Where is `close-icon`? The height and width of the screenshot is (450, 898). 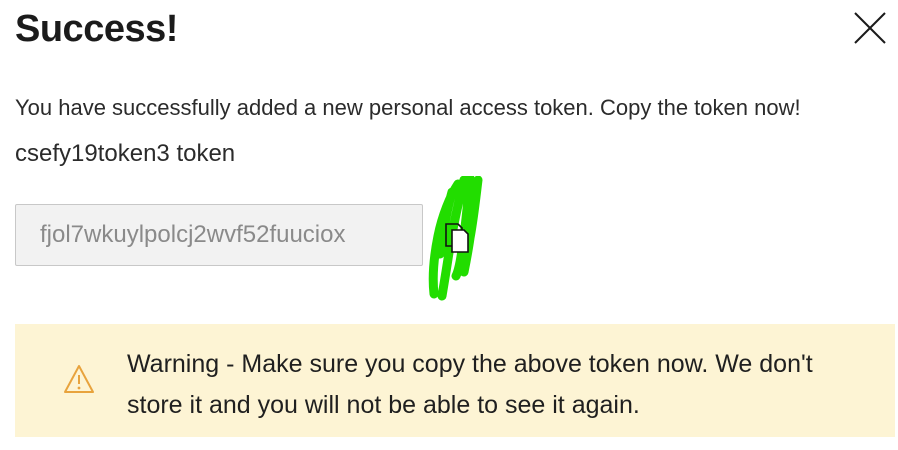
close-icon is located at coordinates (870, 28).